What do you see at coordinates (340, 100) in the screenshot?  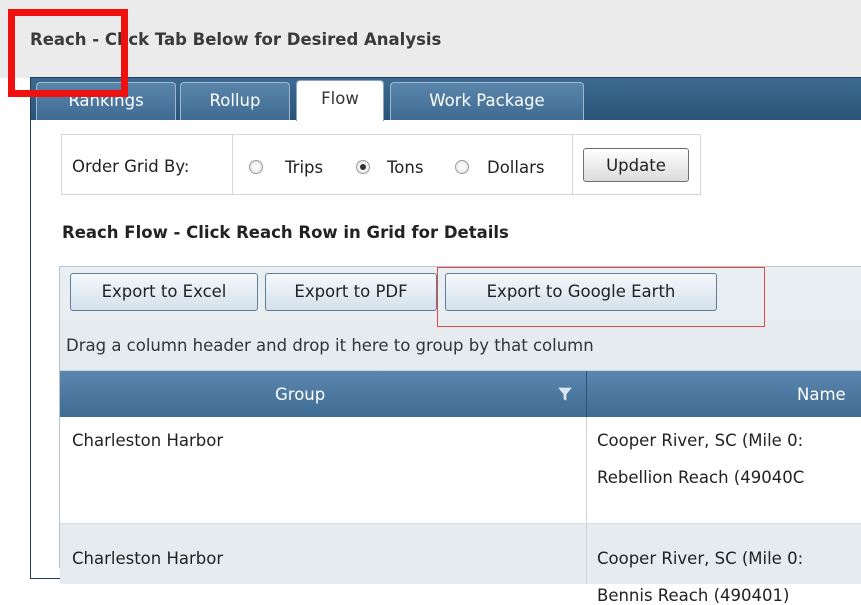 I see `tab-flow: Flow` at bounding box center [340, 100].